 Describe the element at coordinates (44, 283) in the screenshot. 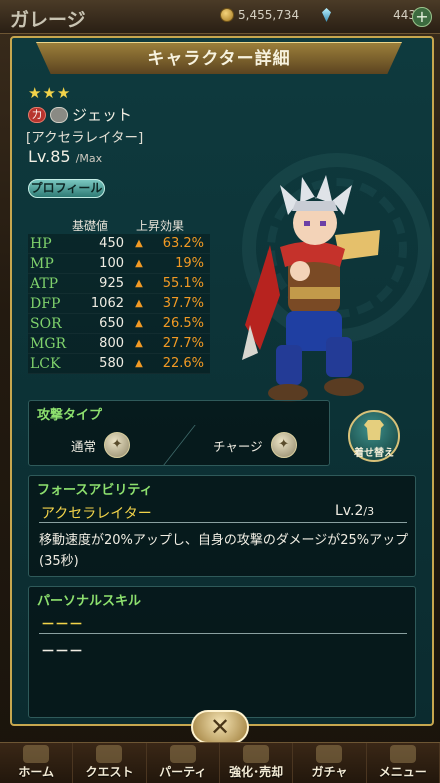

I see `stat-key: ATP` at that location.